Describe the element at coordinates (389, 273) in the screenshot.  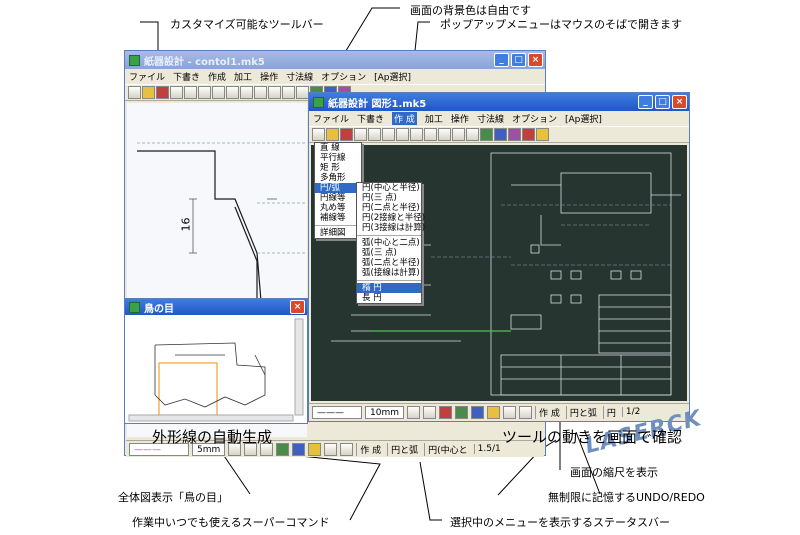
I see `sub-item-9: 弧(接線は計算)` at that location.